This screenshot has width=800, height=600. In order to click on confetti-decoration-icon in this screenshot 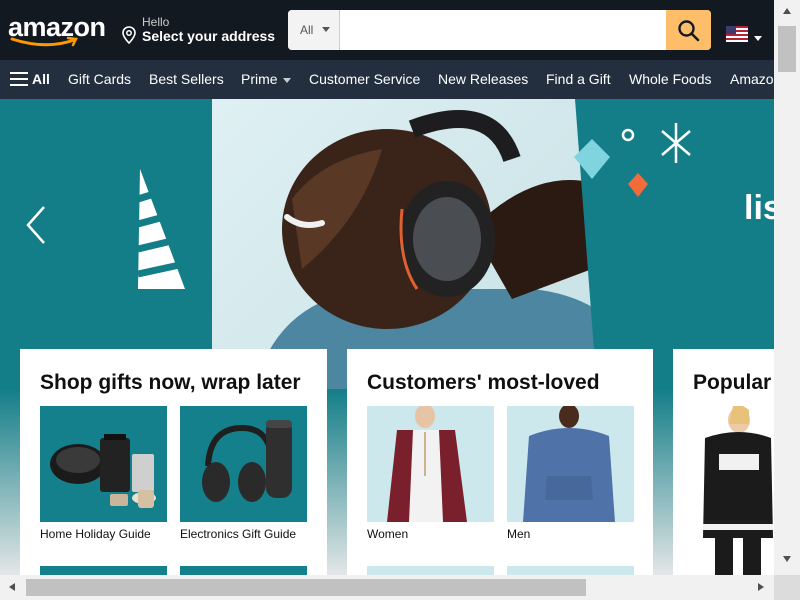, I will do `click(632, 160)`.